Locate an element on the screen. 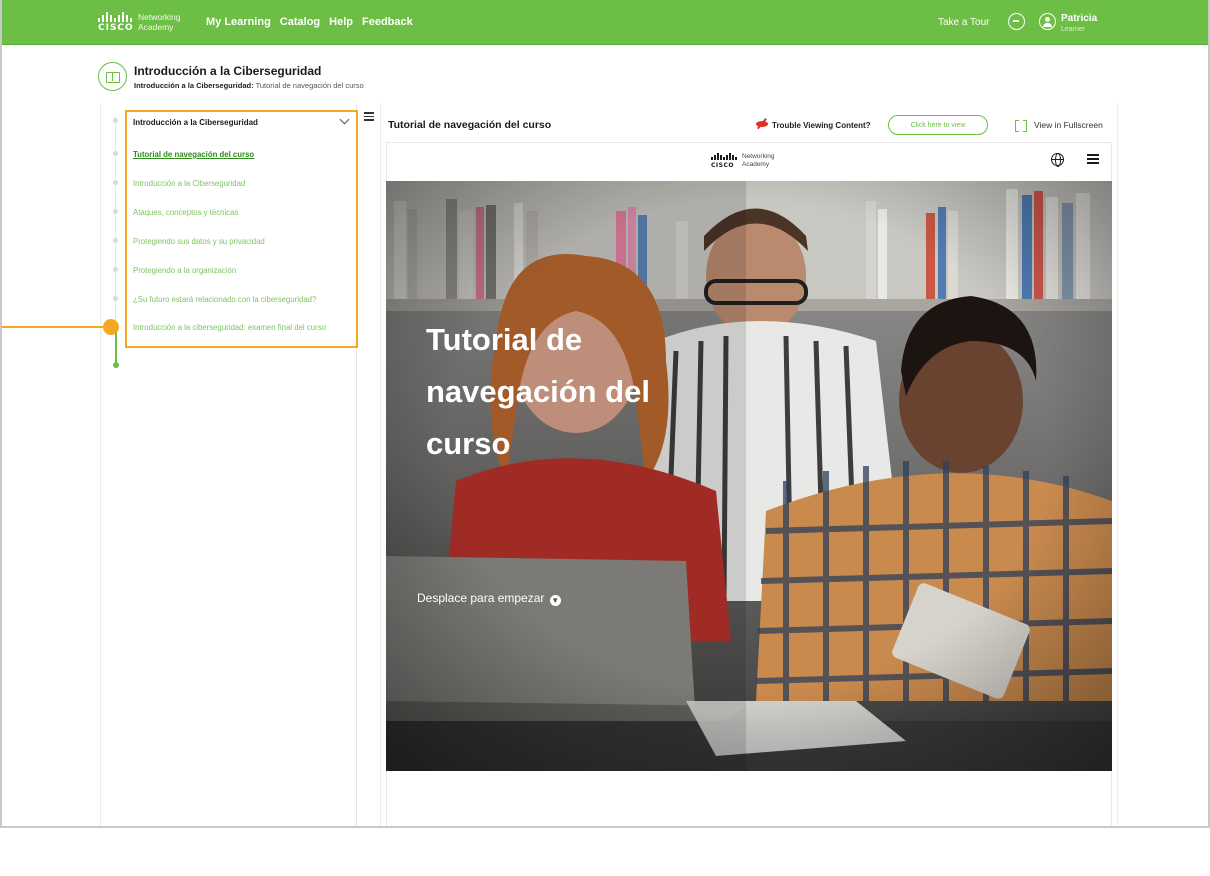  logo-text: Networking Academy is located at coordinates (159, 22).